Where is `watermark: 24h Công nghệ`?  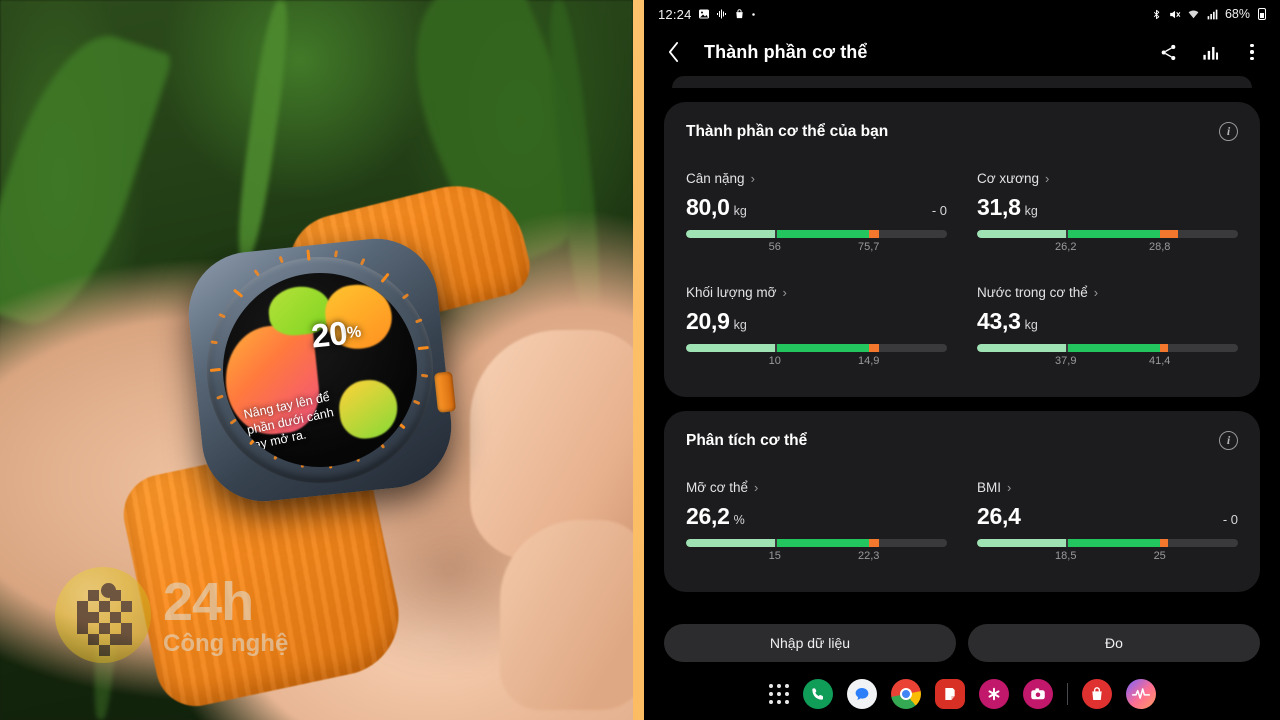
watermark: 24h Công nghệ is located at coordinates (171, 615).